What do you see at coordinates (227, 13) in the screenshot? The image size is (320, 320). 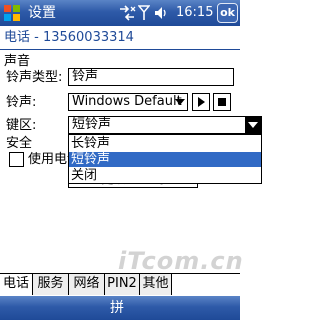 I see `ok-button: ok` at bounding box center [227, 13].